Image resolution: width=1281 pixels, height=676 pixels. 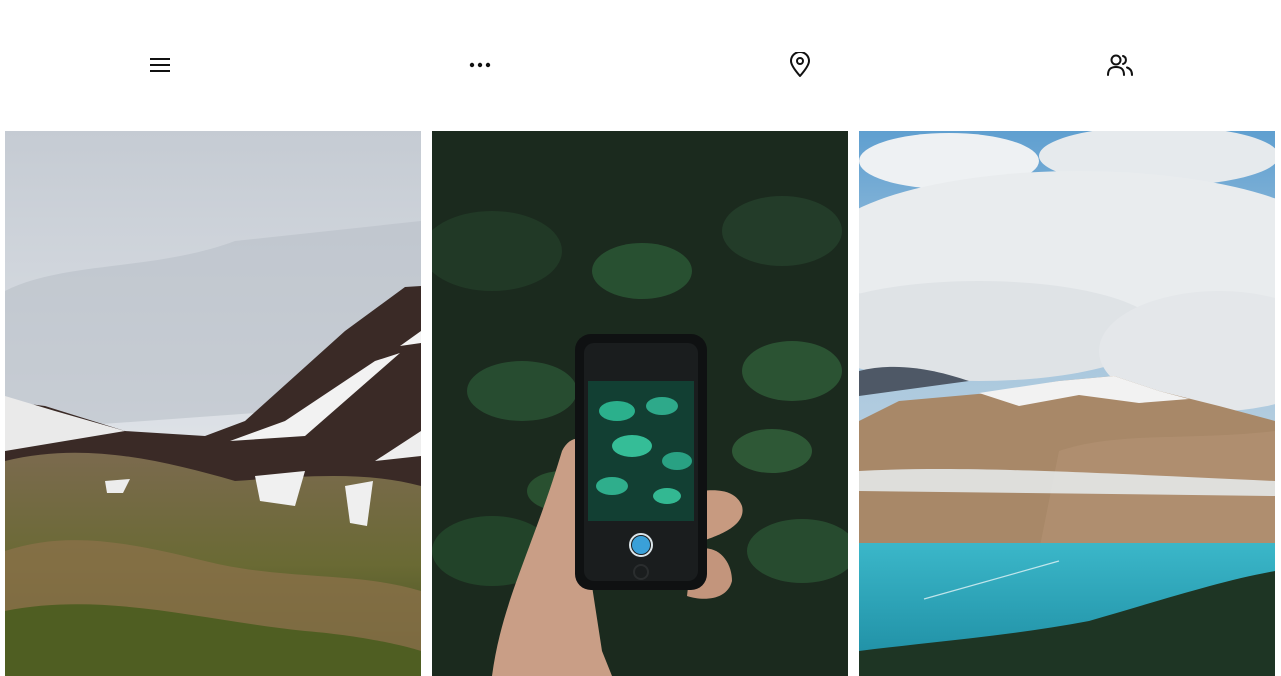 I want to click on users-icon, so click(x=1120, y=65).